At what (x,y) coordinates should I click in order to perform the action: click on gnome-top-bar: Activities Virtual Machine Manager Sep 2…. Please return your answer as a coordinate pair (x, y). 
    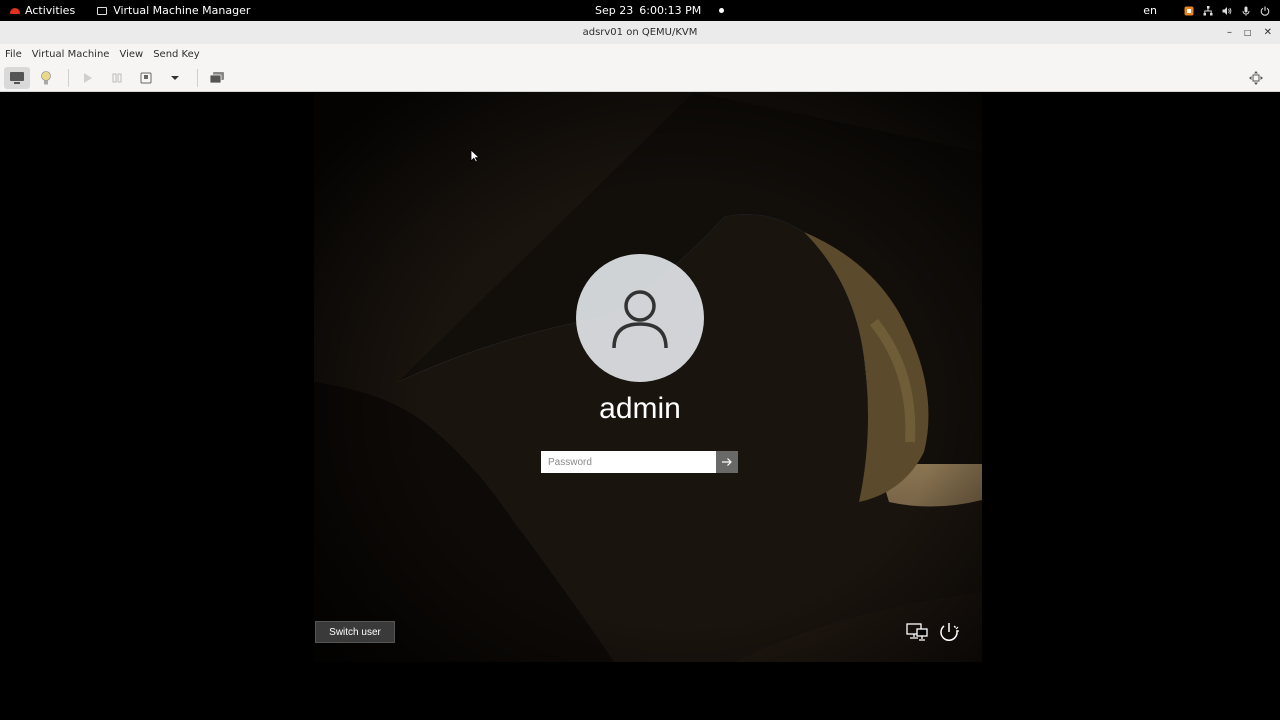
    Looking at the image, I should click on (640, 10).